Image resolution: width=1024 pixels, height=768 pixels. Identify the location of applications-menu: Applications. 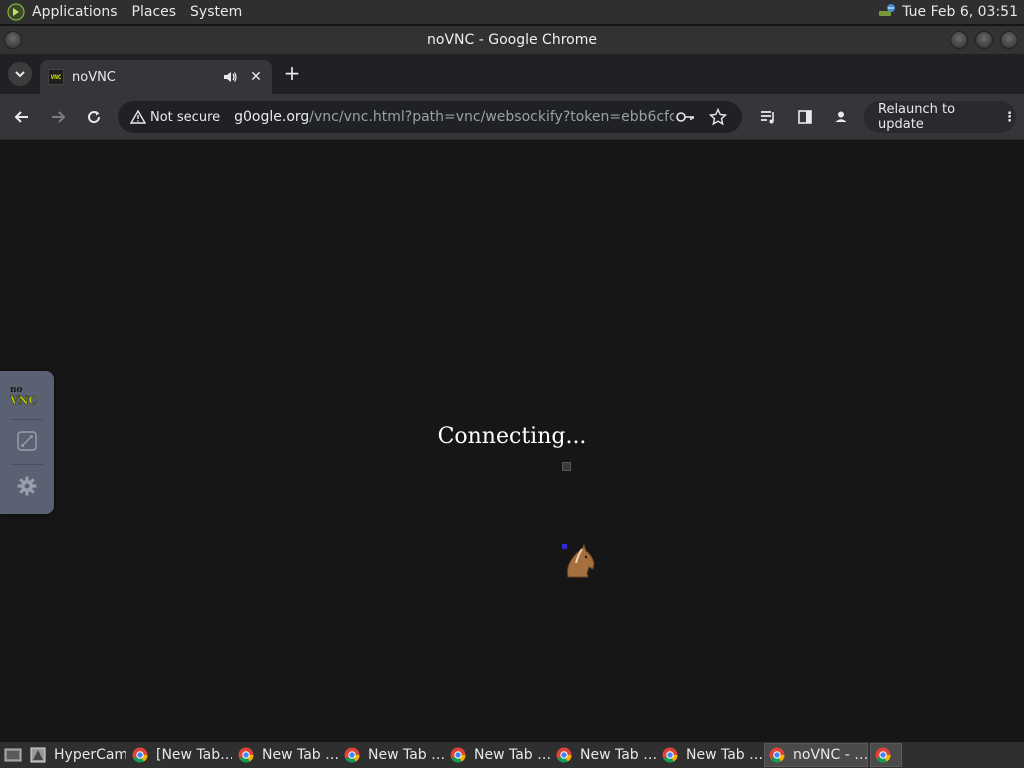
(75, 12).